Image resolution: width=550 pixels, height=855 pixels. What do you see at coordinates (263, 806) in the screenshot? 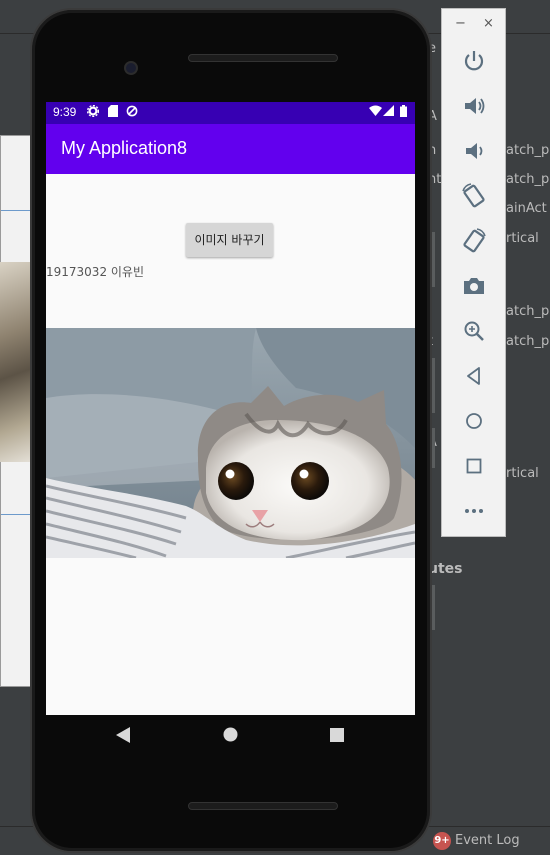
I see `bottom-speaker` at bounding box center [263, 806].